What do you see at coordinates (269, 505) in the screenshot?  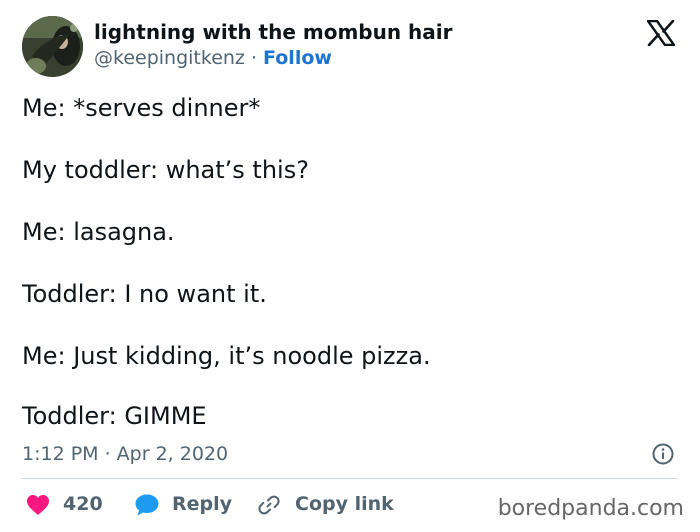 I see `link-icon` at bounding box center [269, 505].